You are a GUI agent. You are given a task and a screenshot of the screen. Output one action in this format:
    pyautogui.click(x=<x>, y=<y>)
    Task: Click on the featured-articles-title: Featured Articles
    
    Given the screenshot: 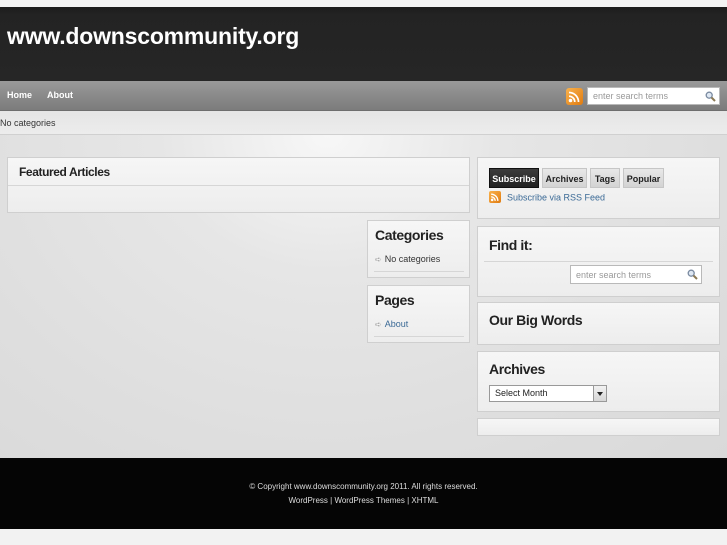 What is the action you would take?
    pyautogui.click(x=64, y=172)
    